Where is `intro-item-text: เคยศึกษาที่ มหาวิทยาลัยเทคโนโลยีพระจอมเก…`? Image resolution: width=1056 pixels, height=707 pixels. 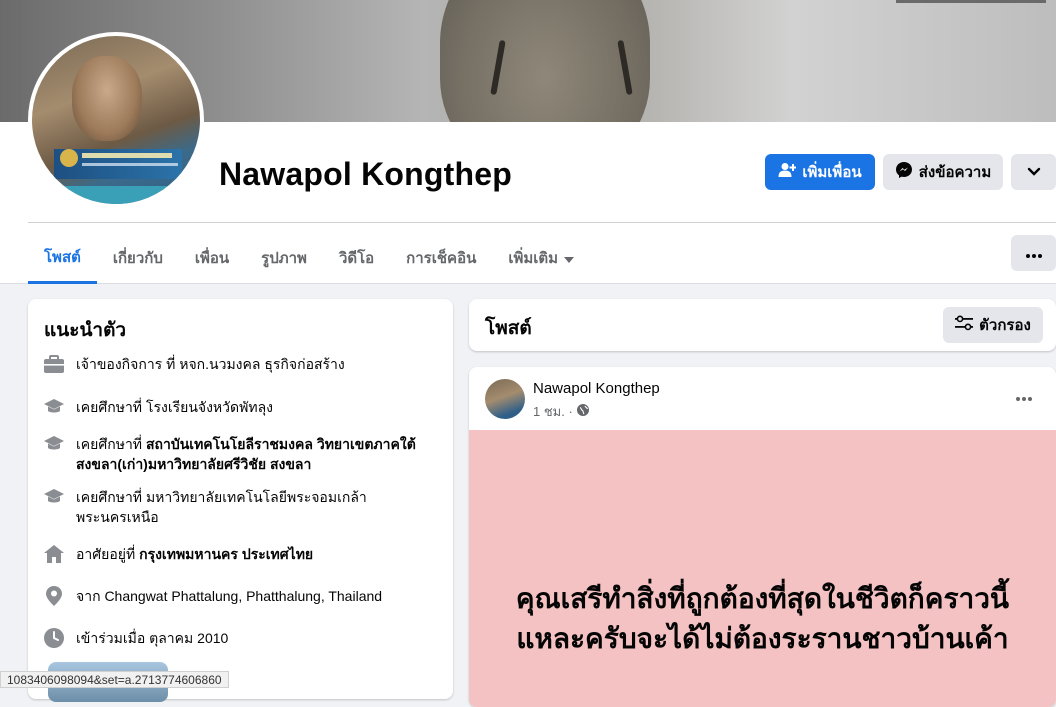 intro-item-text: เคยศึกษาที่ มหาวิทยาลัยเทคโนโลยีพระจอมเก… is located at coordinates (260, 507).